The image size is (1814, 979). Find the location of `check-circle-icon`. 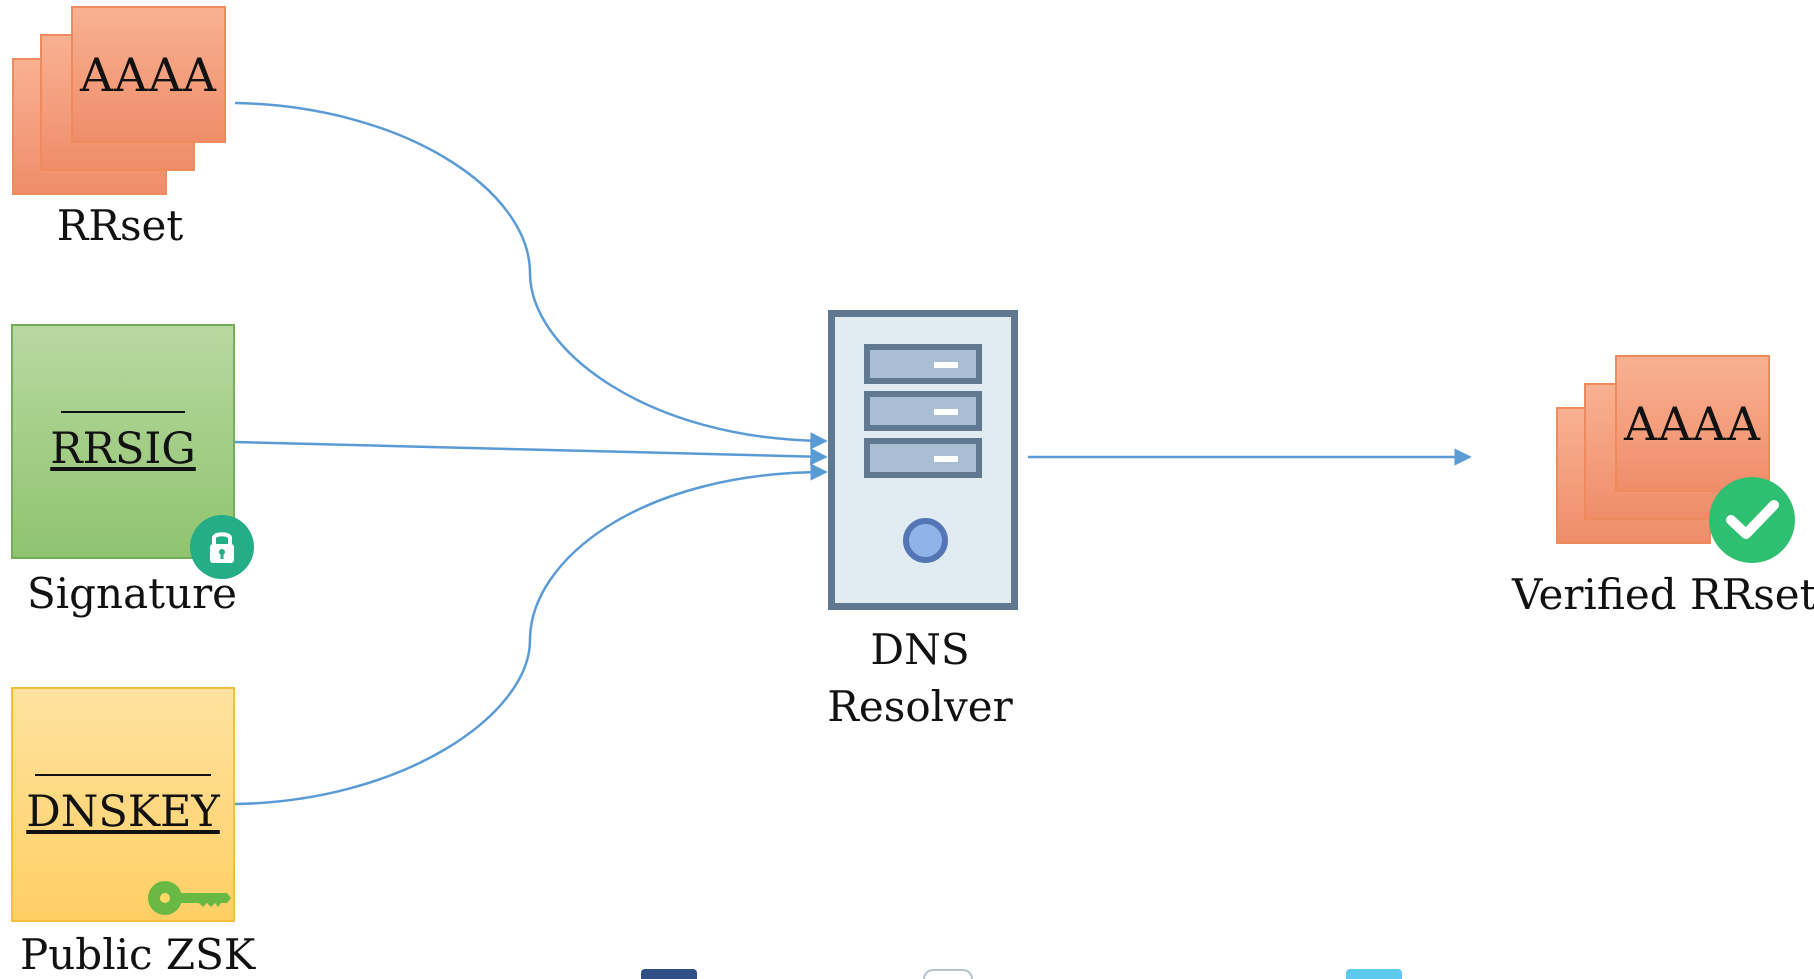

check-circle-icon is located at coordinates (1752, 520).